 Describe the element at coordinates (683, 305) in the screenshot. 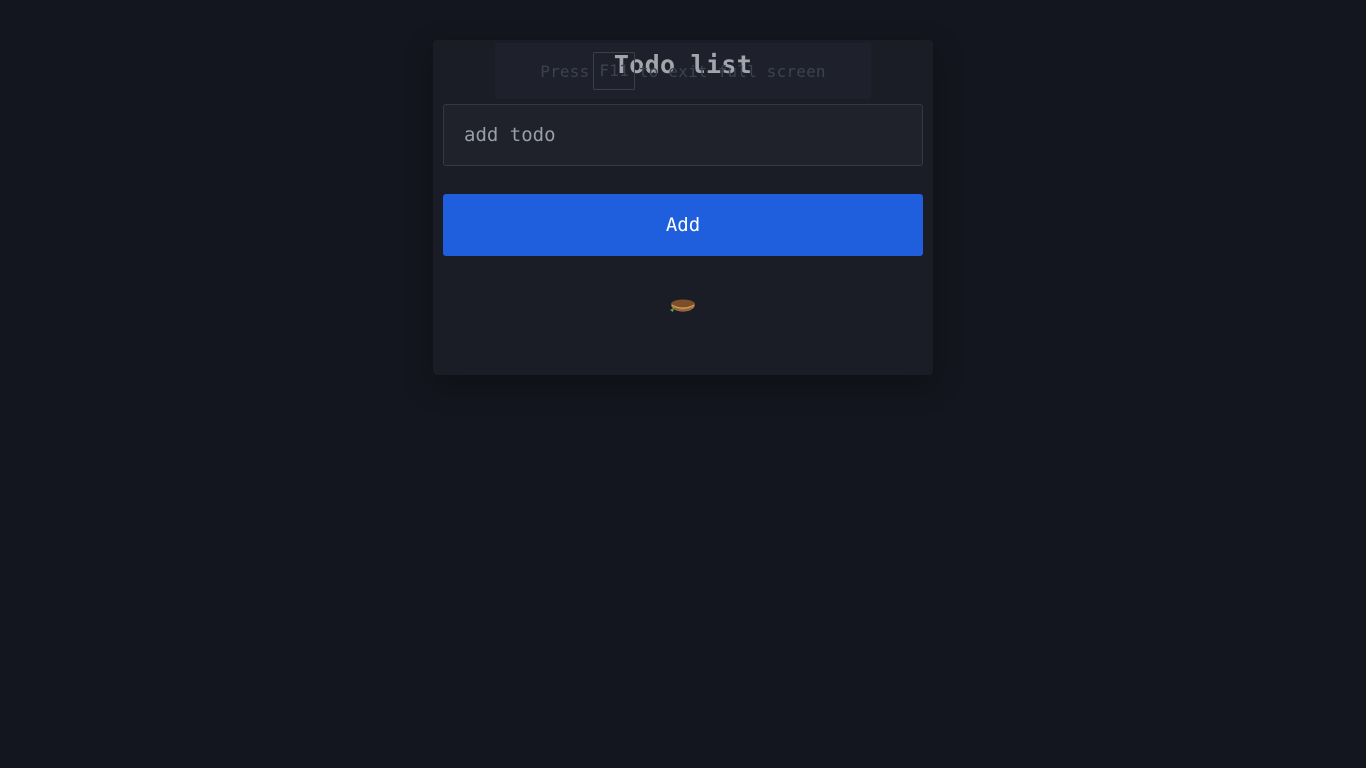

I see `nest-icon` at that location.